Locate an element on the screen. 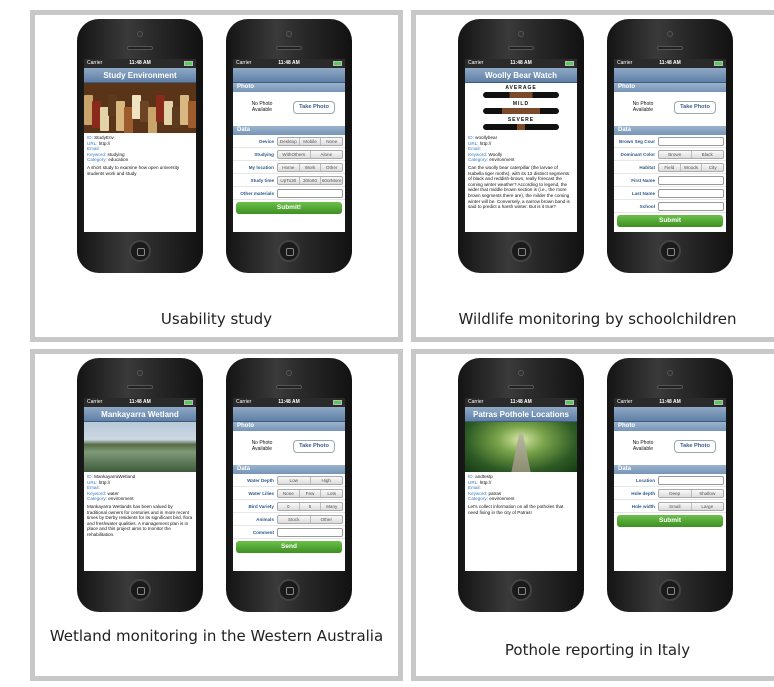  segmented-control: WithOthers Alone is located at coordinates (310, 154).